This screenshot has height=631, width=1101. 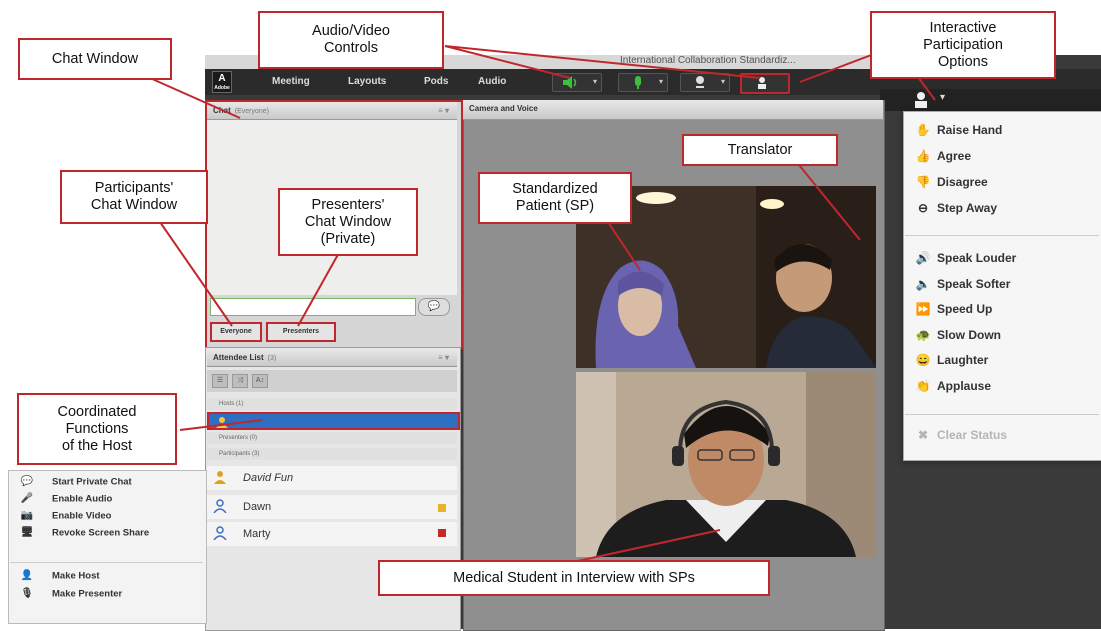 What do you see at coordinates (555, 198) in the screenshot?
I see `callout-standardized-patient: Standardized Patient (SP)` at bounding box center [555, 198].